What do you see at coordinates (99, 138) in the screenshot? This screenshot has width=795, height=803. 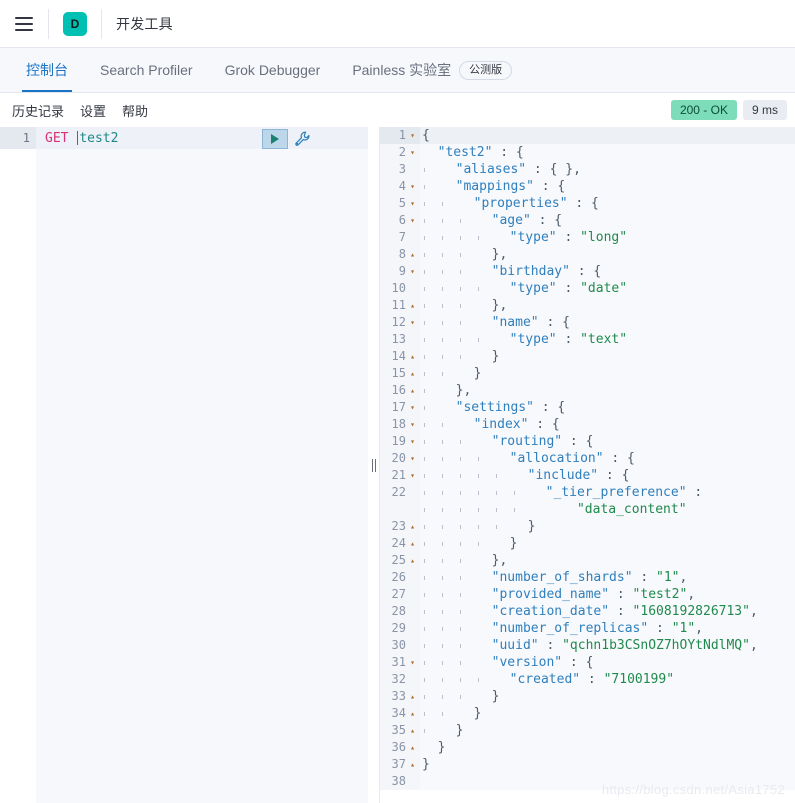 I see `request-path: test2` at bounding box center [99, 138].